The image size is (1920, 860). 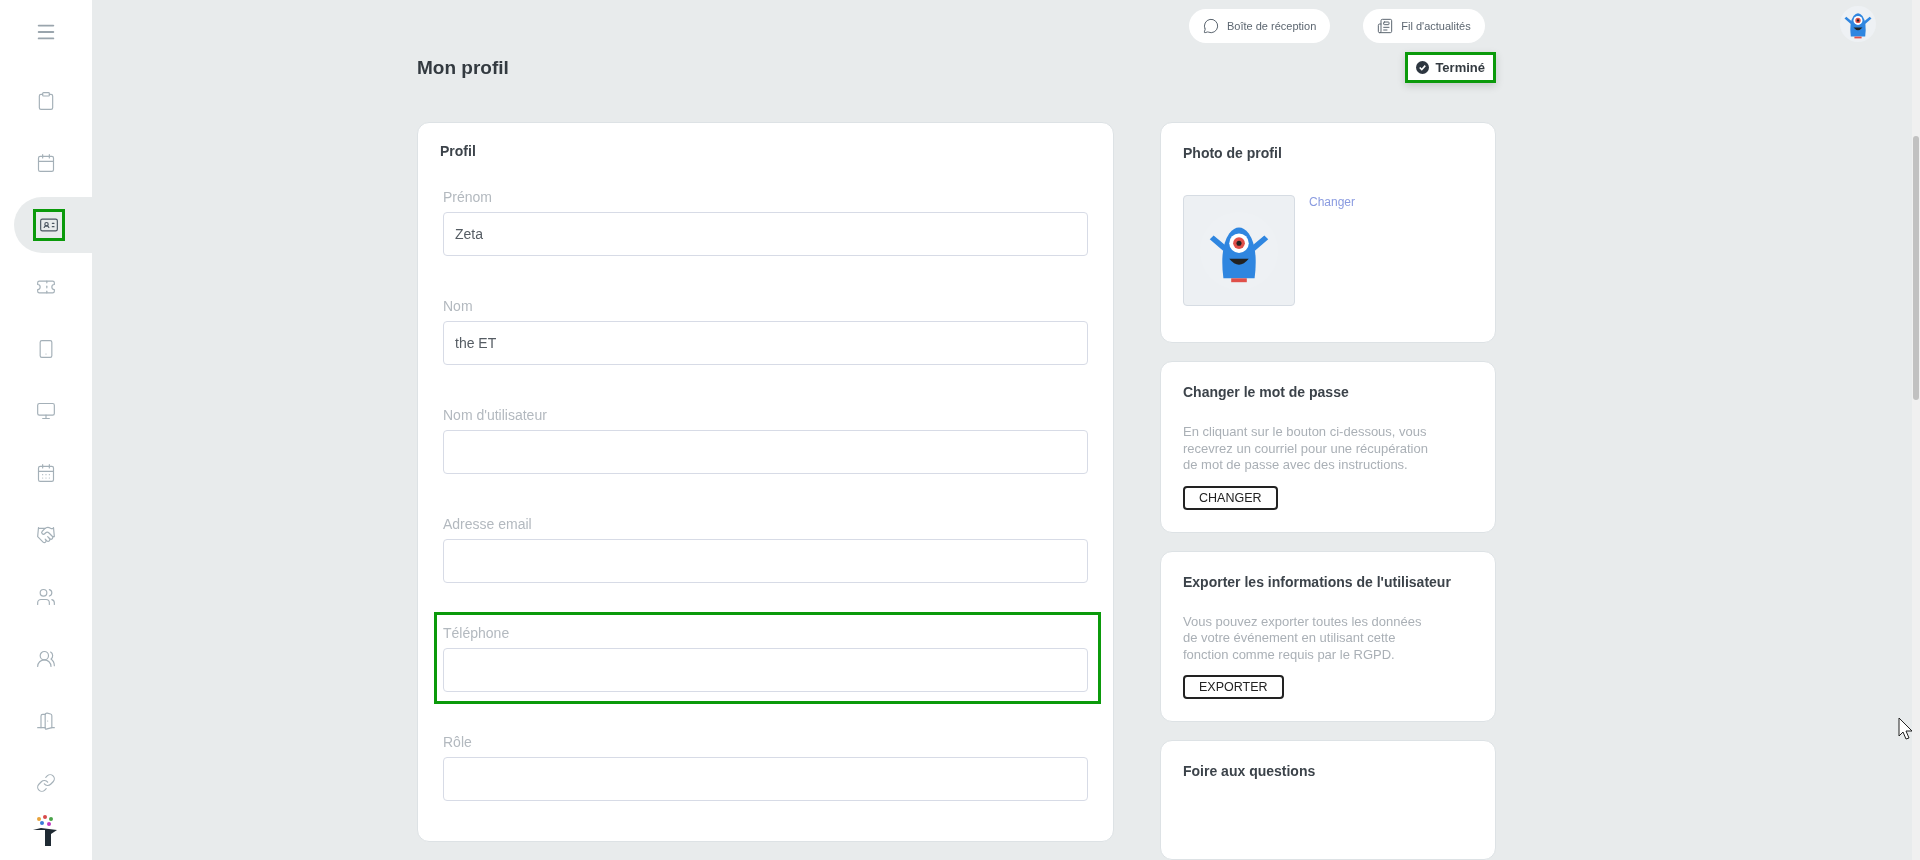 What do you see at coordinates (1260, 25) in the screenshot?
I see `inbox-button: Boîte de réception` at bounding box center [1260, 25].